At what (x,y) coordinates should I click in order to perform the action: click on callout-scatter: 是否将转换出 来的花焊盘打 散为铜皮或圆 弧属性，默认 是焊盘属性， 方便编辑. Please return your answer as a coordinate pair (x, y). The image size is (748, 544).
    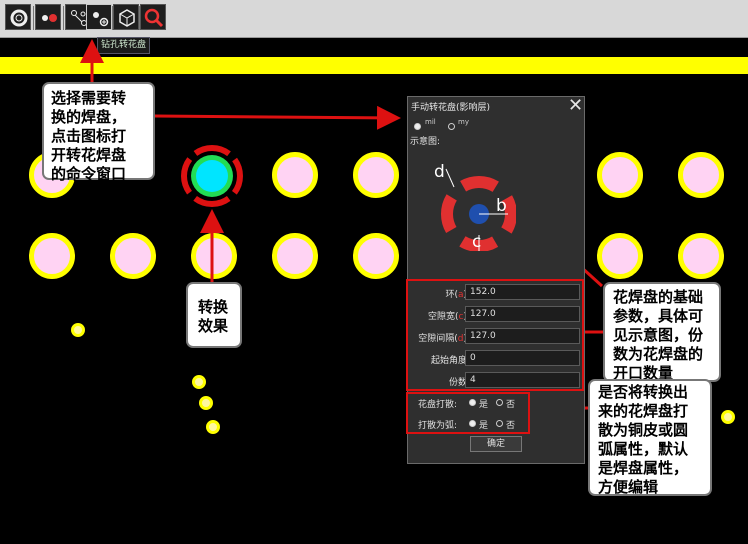
    Looking at the image, I should click on (650, 437).